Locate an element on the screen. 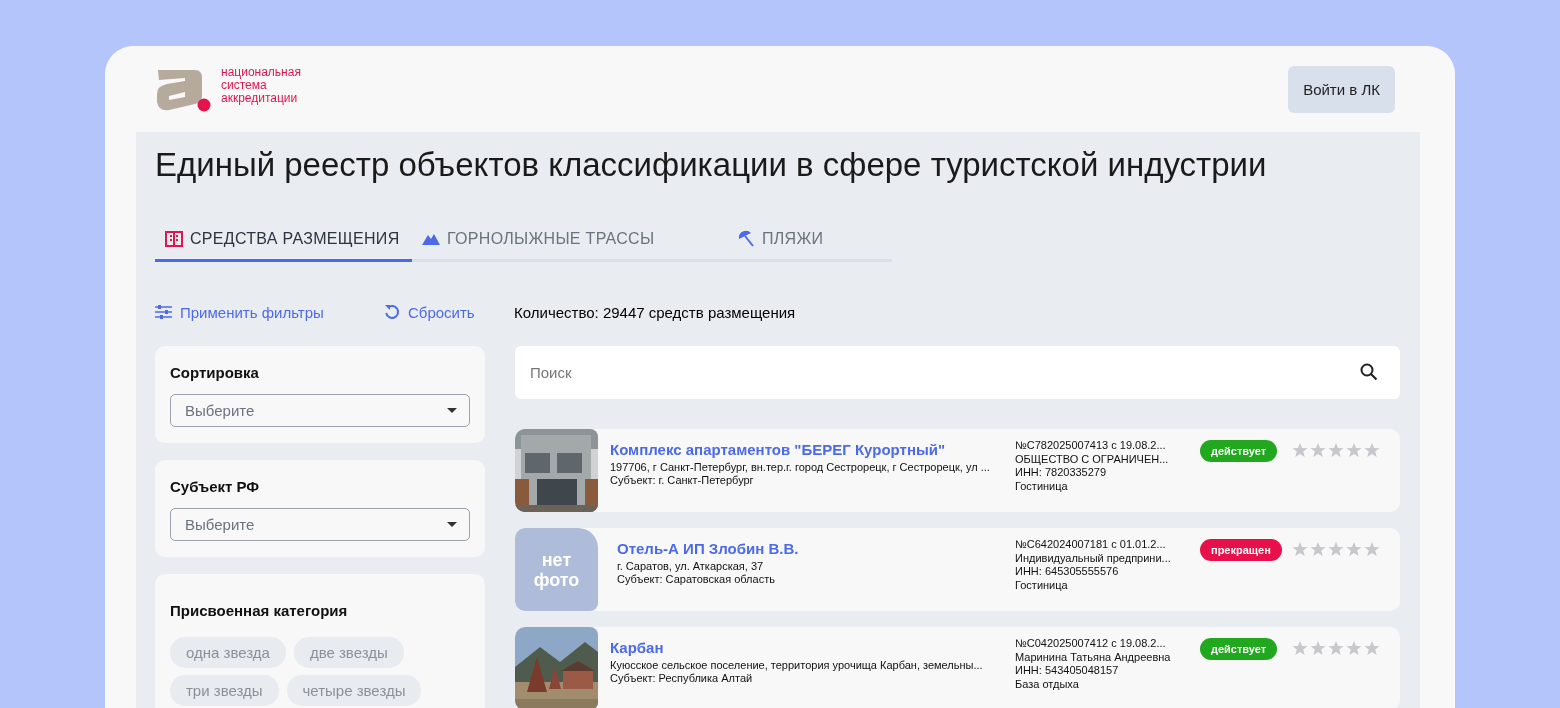  search-icon is located at coordinates (1369, 372).